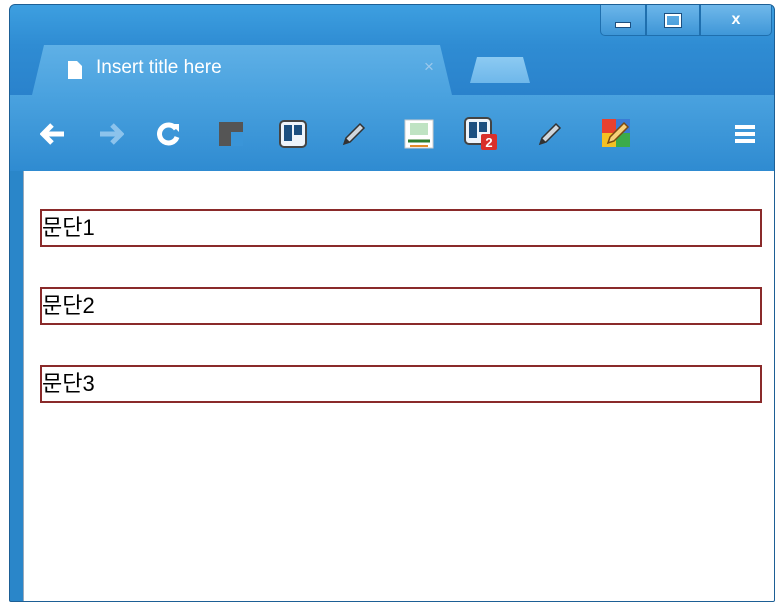  Describe the element at coordinates (231, 134) in the screenshot. I see `dark-square-extension-icon` at that location.